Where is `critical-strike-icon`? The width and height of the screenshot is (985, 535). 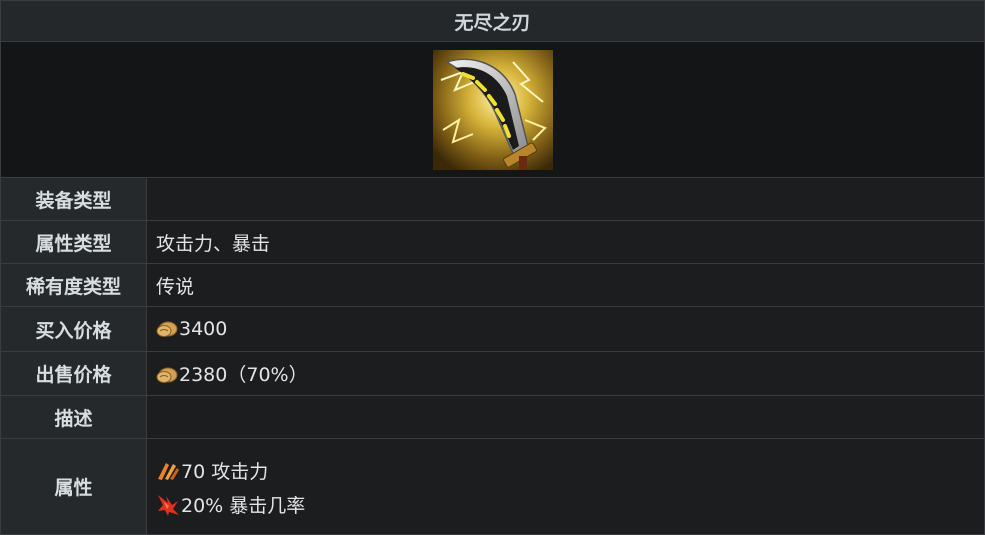
critical-strike-icon is located at coordinates (168, 505).